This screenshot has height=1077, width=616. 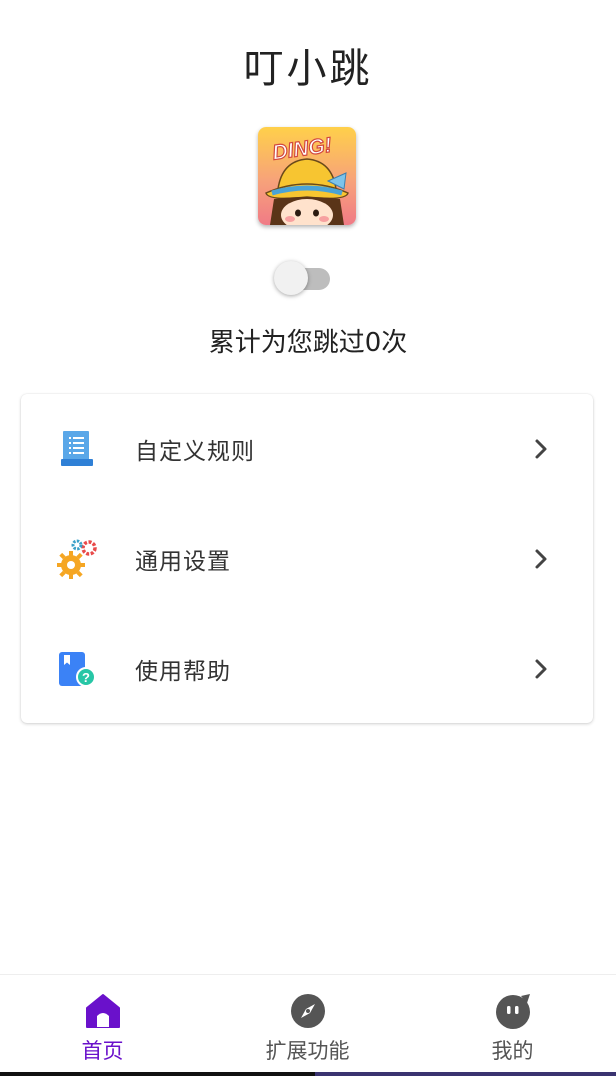 I want to click on menu-item-label: 自定义规则, so click(x=195, y=452).